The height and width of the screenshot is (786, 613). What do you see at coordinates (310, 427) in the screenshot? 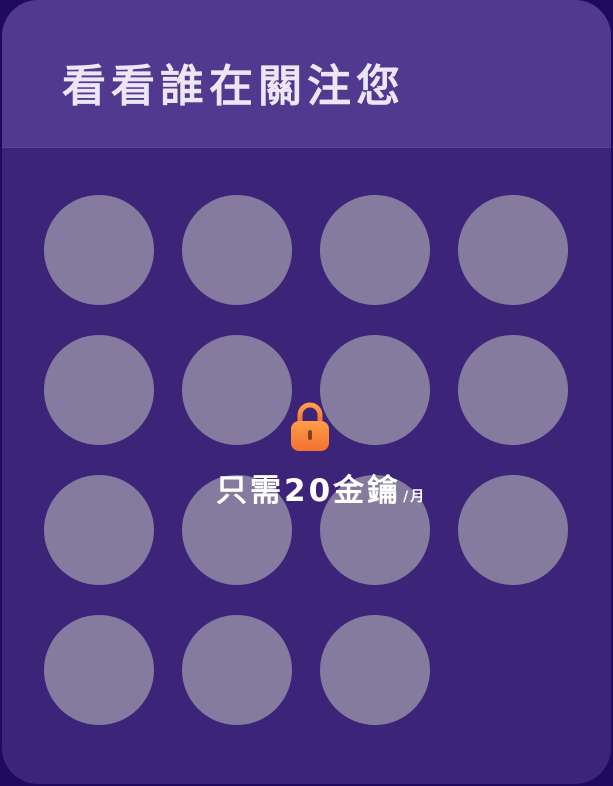
I see `lock-icon` at bounding box center [310, 427].